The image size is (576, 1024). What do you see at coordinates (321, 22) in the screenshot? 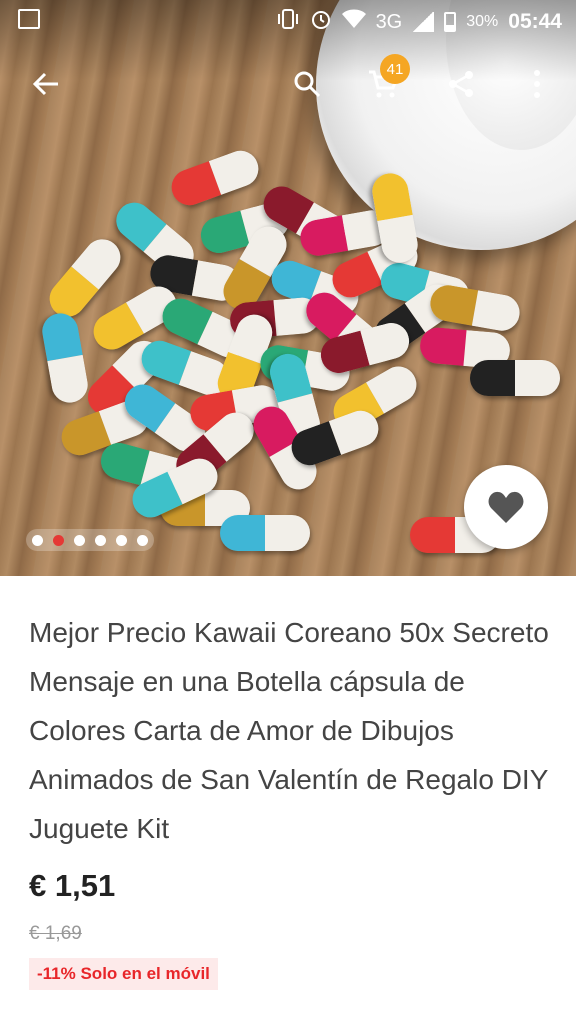
I see `alarm-icon` at bounding box center [321, 22].